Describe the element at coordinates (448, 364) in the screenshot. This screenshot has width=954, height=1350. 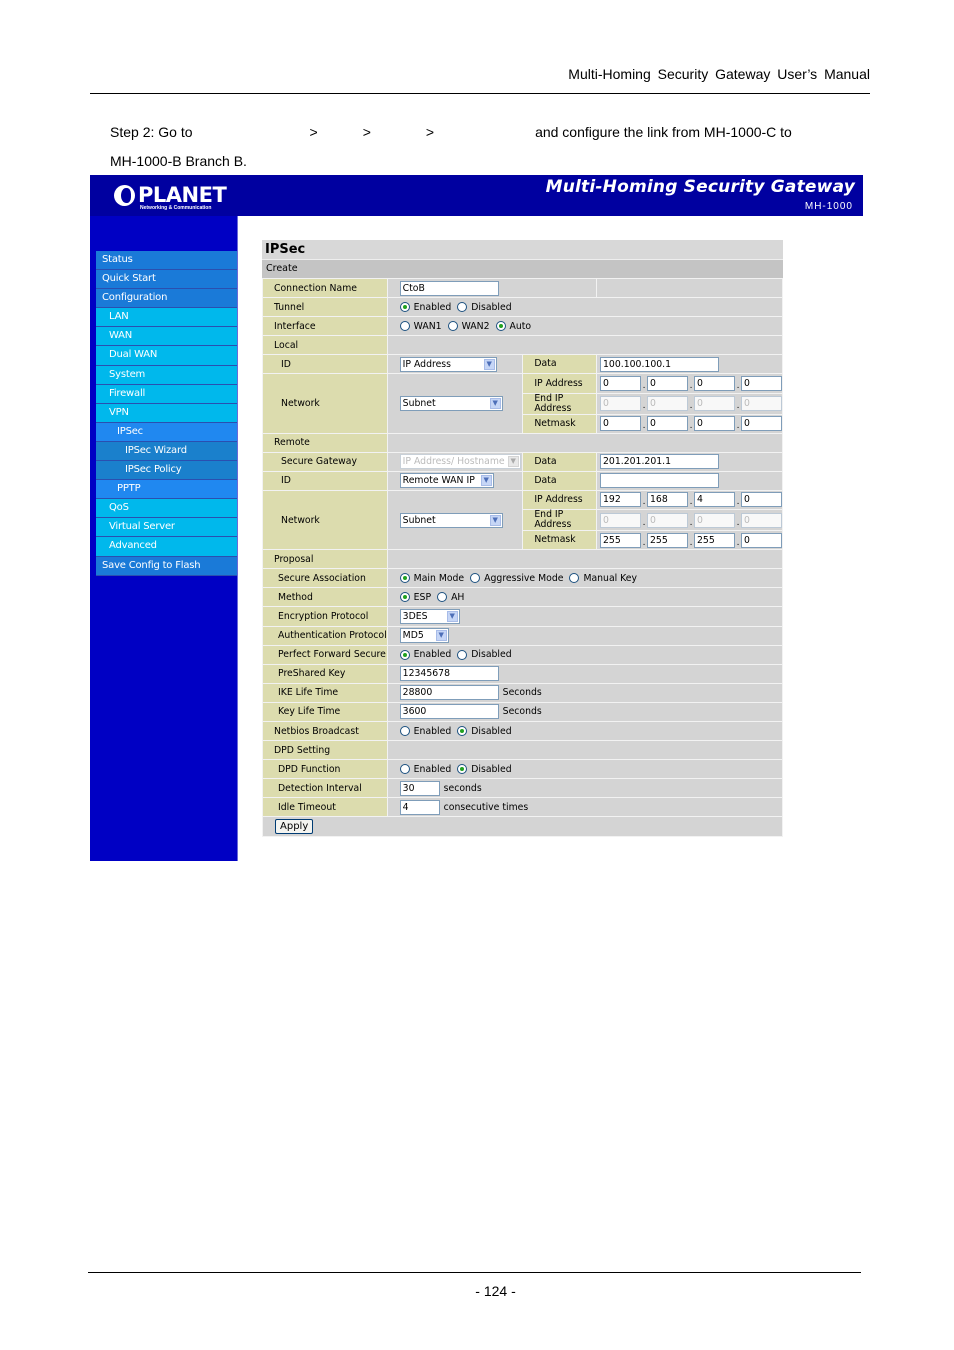
I see `local-id-select: IP Address ▼` at that location.